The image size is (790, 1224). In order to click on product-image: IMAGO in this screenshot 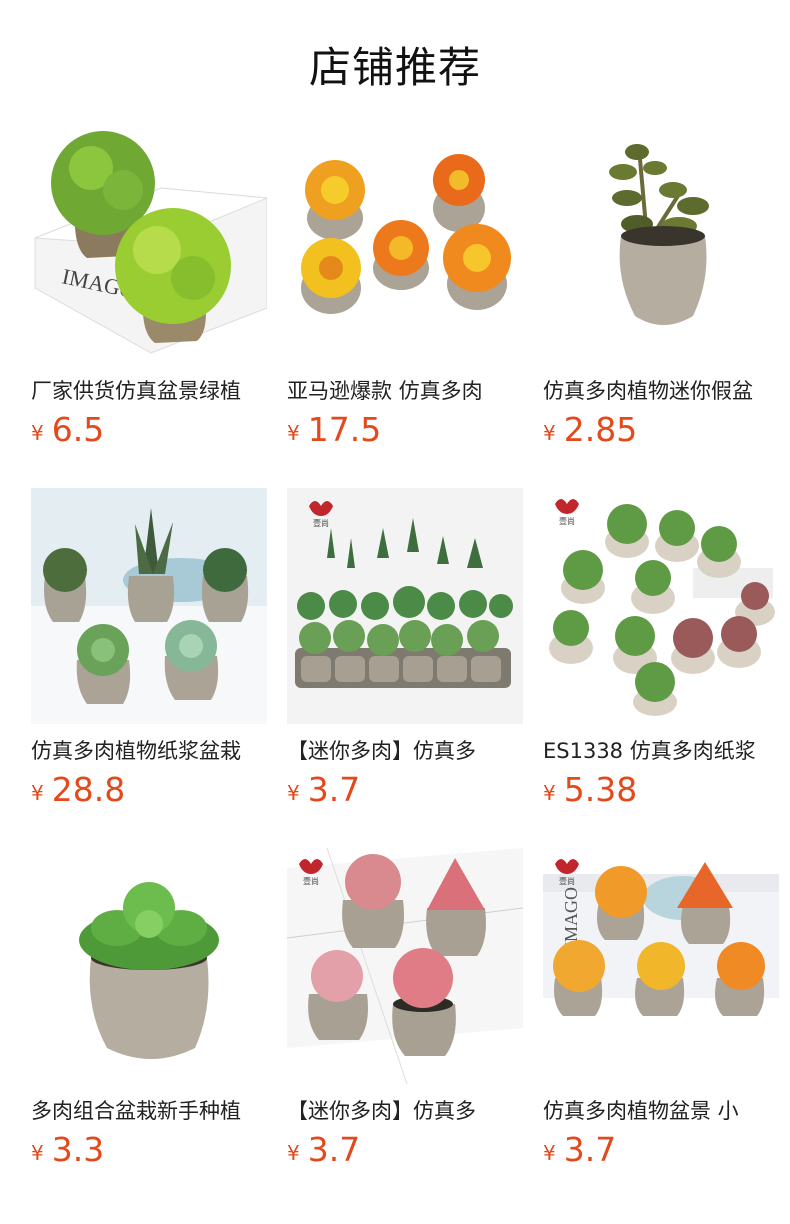, I will do `click(149, 246)`.